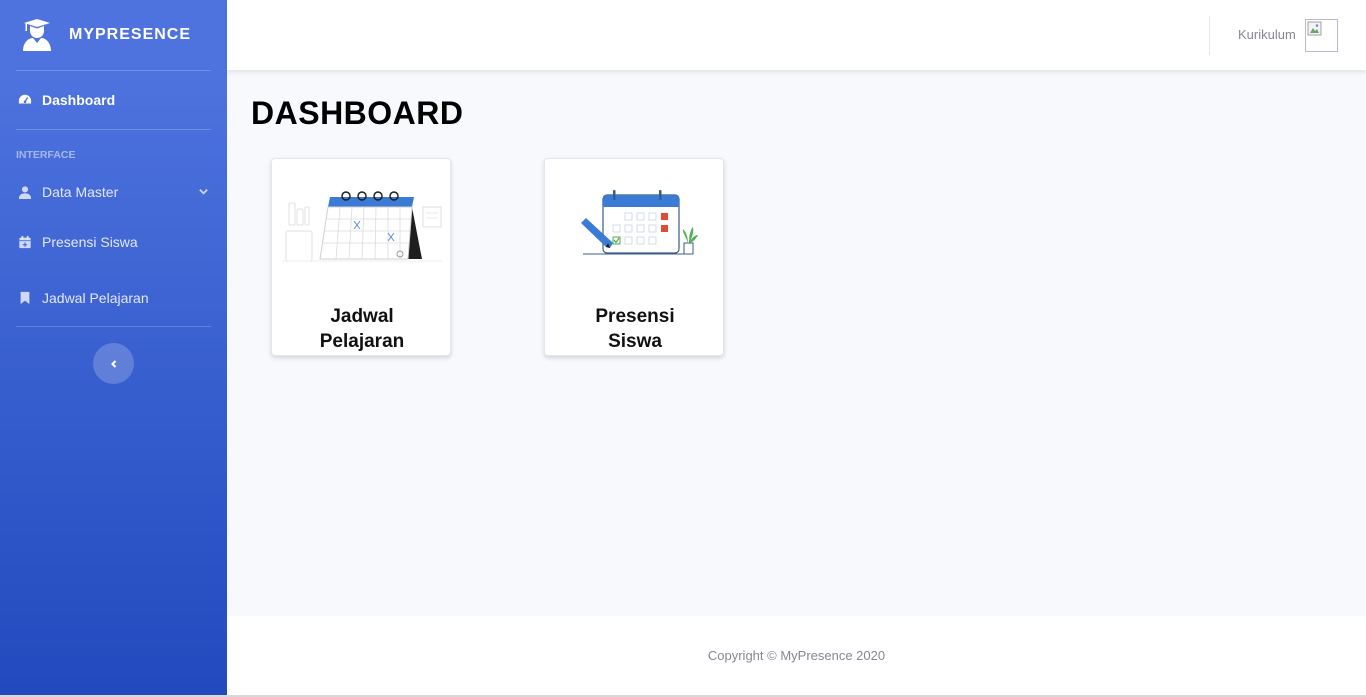 This screenshot has width=1366, height=697. I want to click on broken-image-icon, so click(1314, 28).